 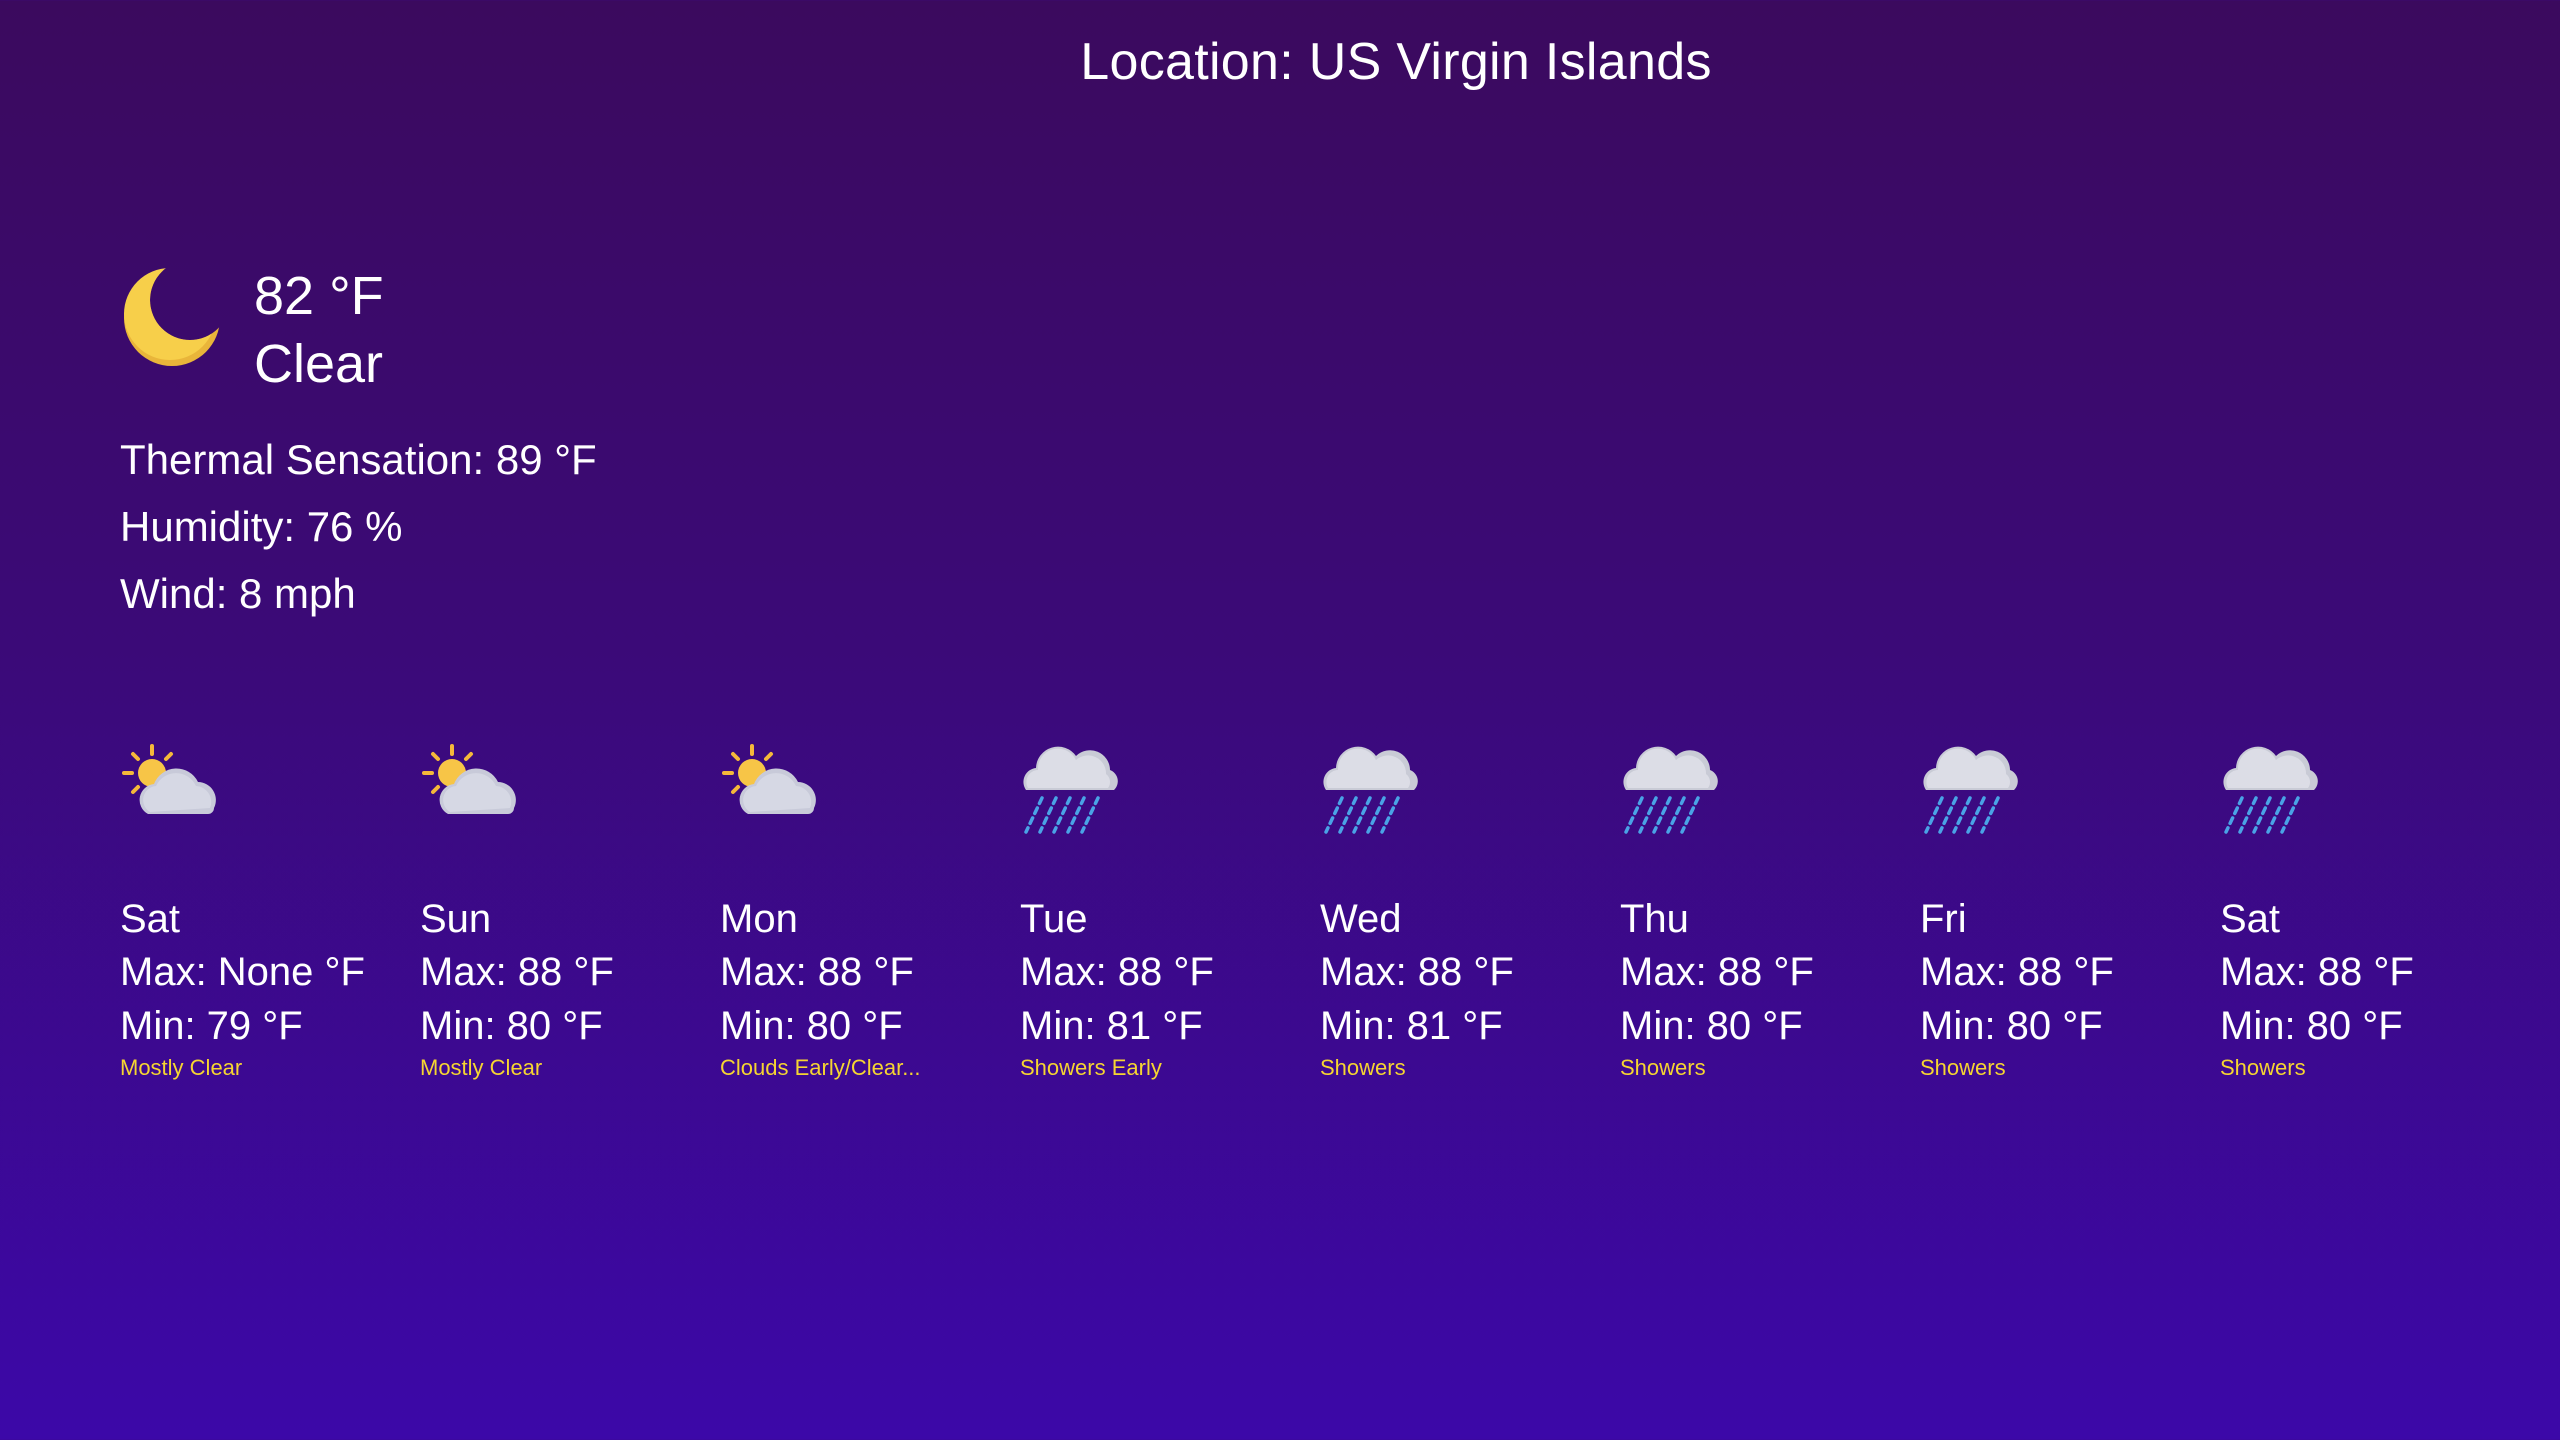 I want to click on forecast-day: Thu Max: 88 °F Min: 80 °F Showers, so click(x=1765, y=911).